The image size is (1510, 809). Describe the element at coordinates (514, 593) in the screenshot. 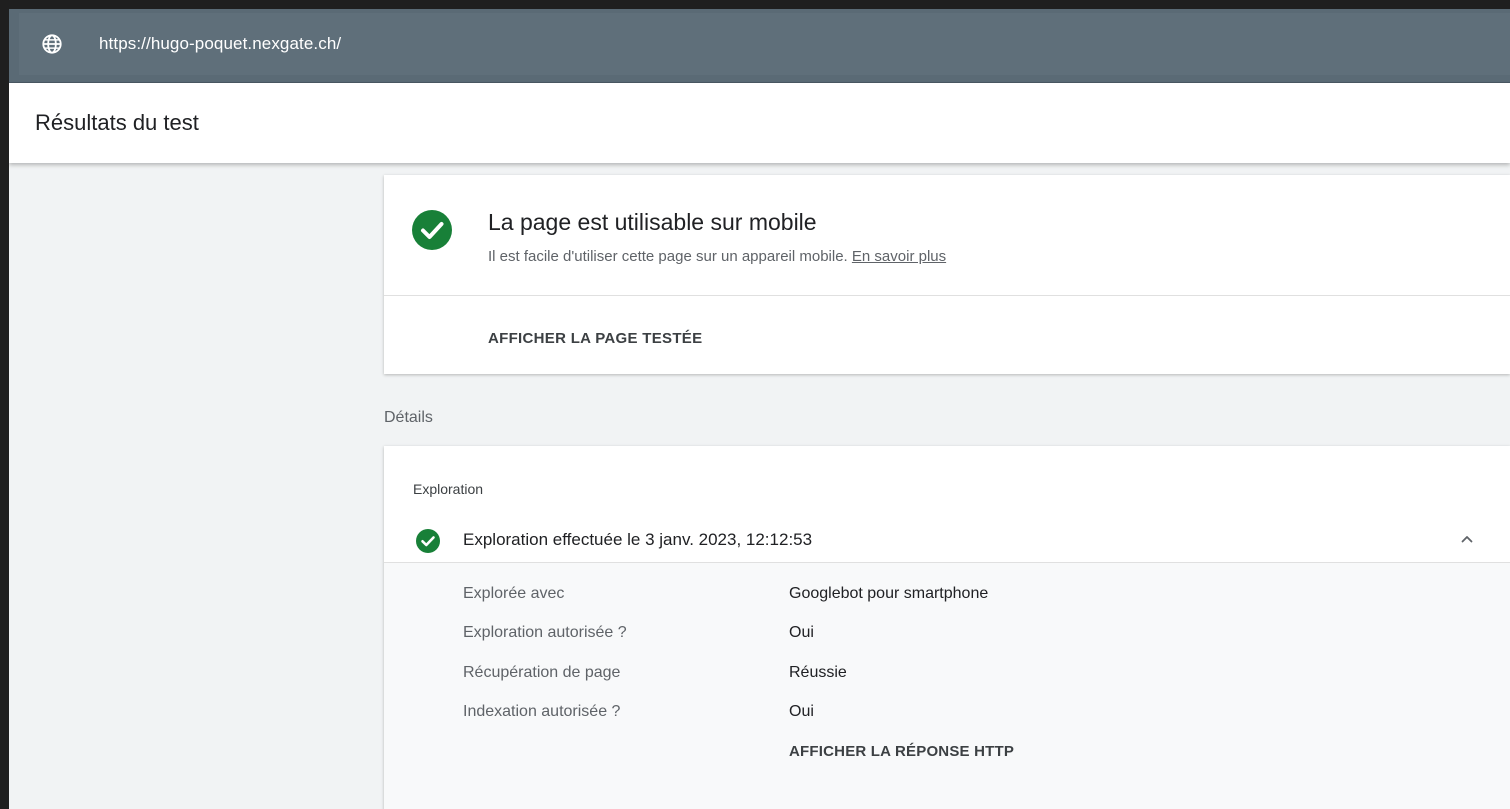

I see `detail-key-crawled-with: Explorée avec` at that location.